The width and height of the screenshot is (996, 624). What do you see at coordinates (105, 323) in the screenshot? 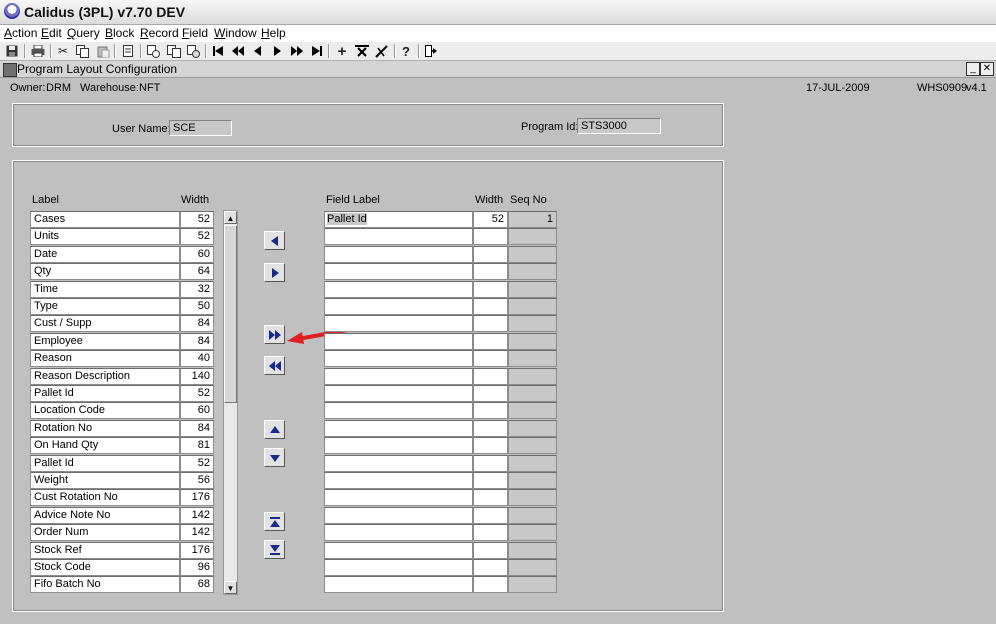
I see `available-field-label: Cust / Supp` at bounding box center [105, 323].